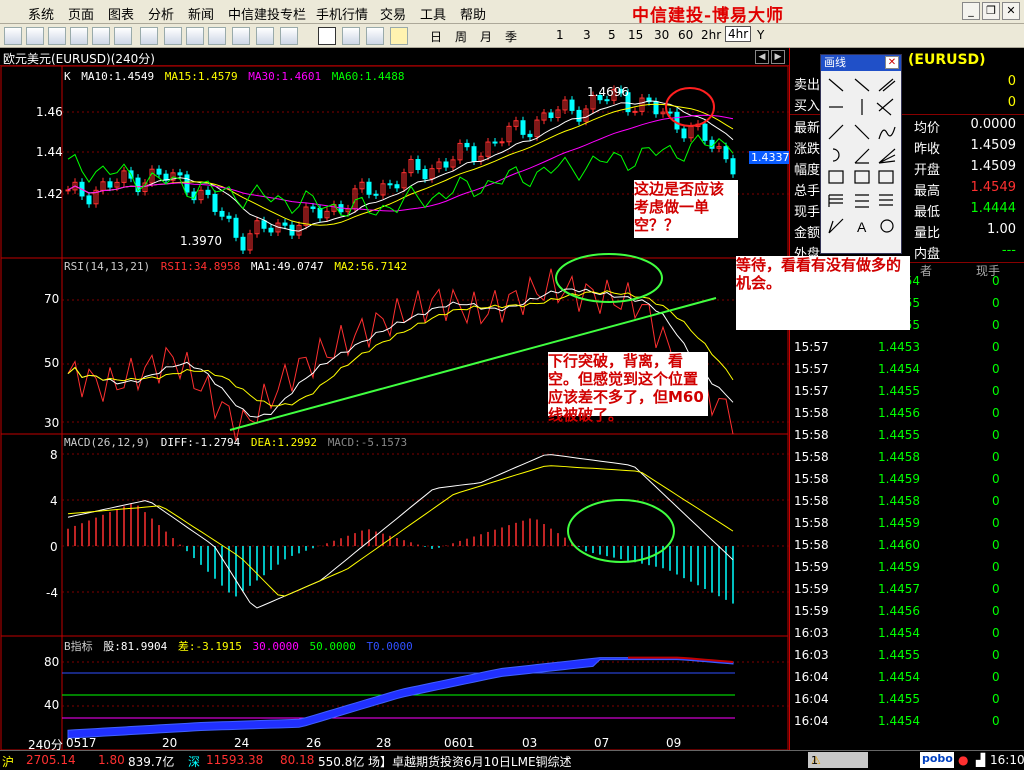 The width and height of the screenshot is (1024, 770). What do you see at coordinates (436, 36) in the screenshot?
I see `period-day: 日` at bounding box center [436, 36].